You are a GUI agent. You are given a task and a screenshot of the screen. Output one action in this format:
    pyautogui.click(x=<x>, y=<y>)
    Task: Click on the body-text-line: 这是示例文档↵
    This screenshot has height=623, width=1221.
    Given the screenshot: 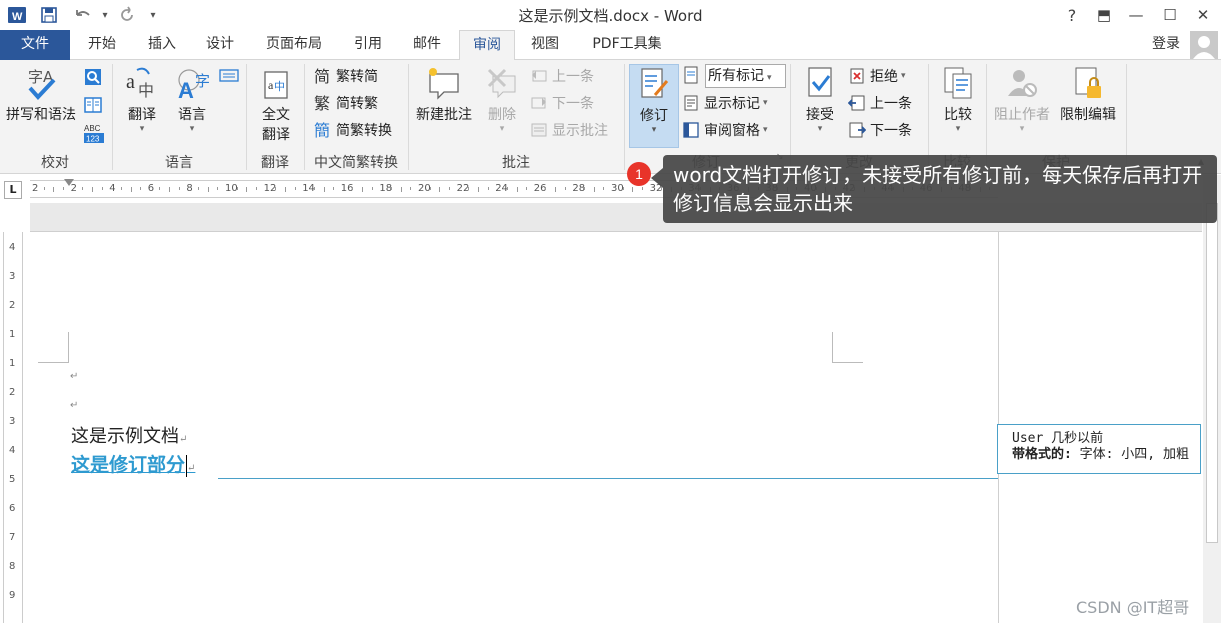 What is the action you would take?
    pyautogui.click(x=129, y=435)
    